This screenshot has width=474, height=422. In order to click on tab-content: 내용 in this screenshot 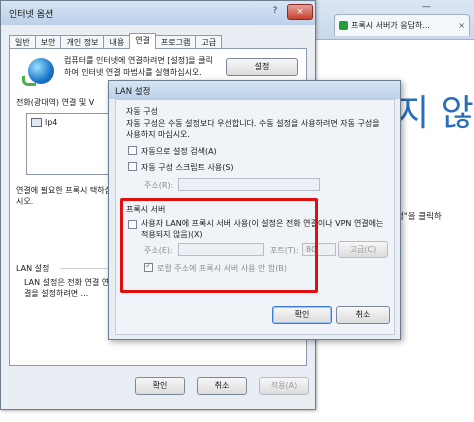, I will do `click(117, 42)`.